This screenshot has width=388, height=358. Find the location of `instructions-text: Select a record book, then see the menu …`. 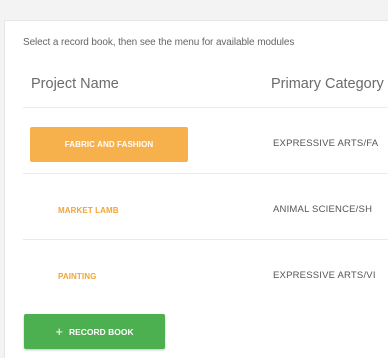

instructions-text: Select a record book, then see the menu … is located at coordinates (159, 42).